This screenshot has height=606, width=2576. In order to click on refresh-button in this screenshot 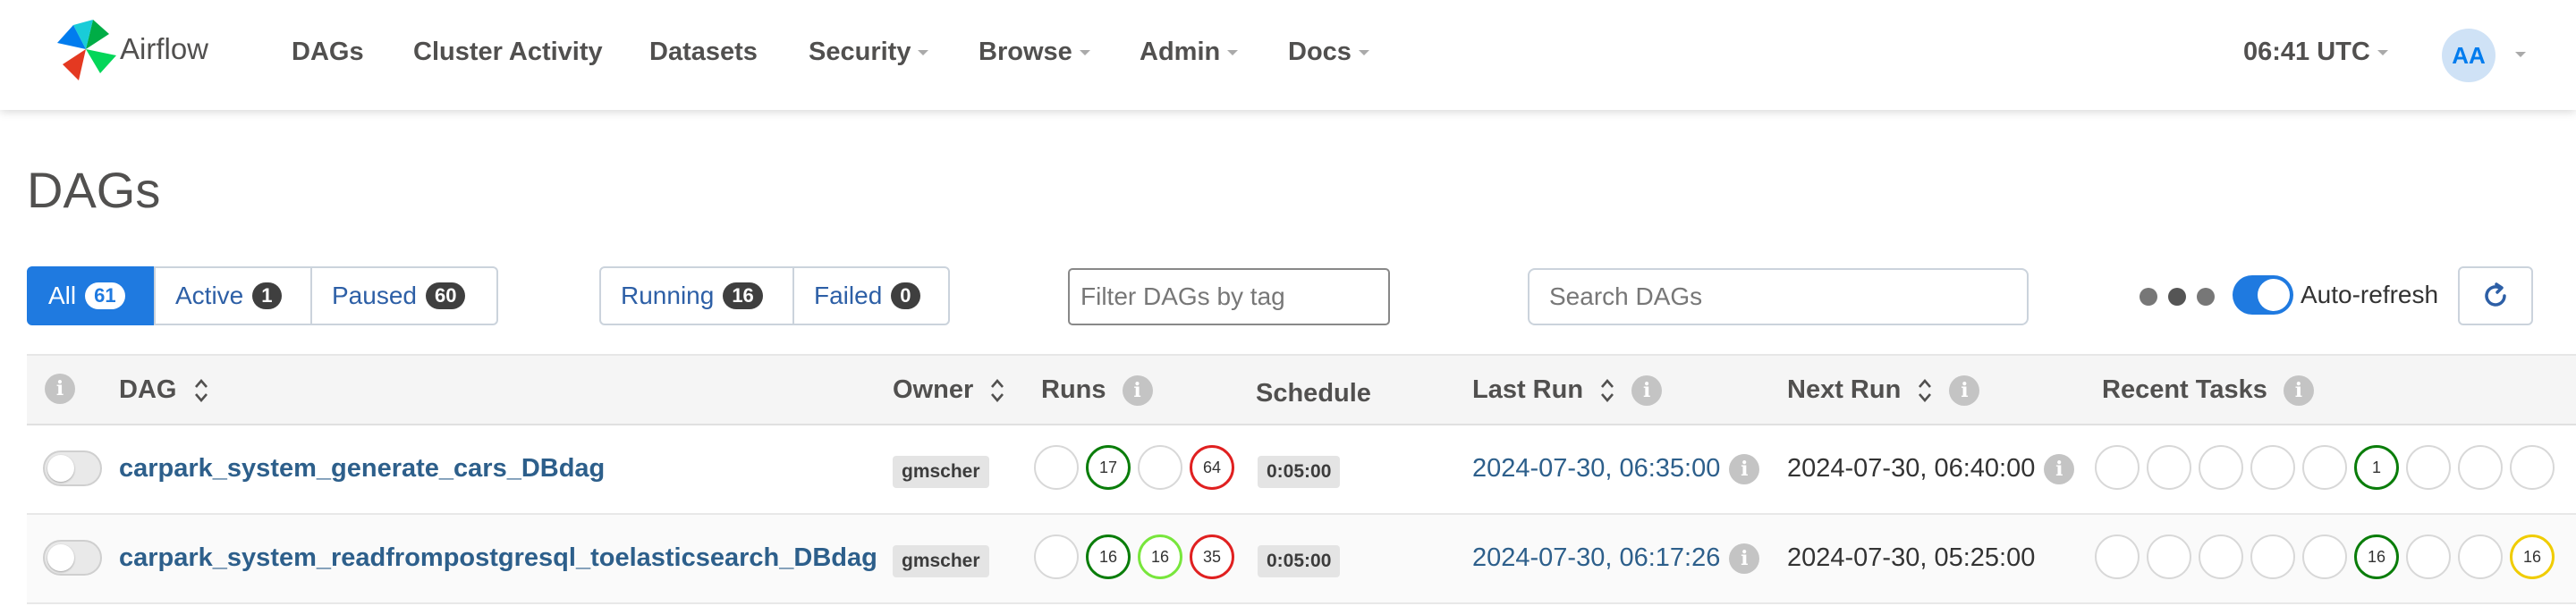, I will do `click(2495, 295)`.